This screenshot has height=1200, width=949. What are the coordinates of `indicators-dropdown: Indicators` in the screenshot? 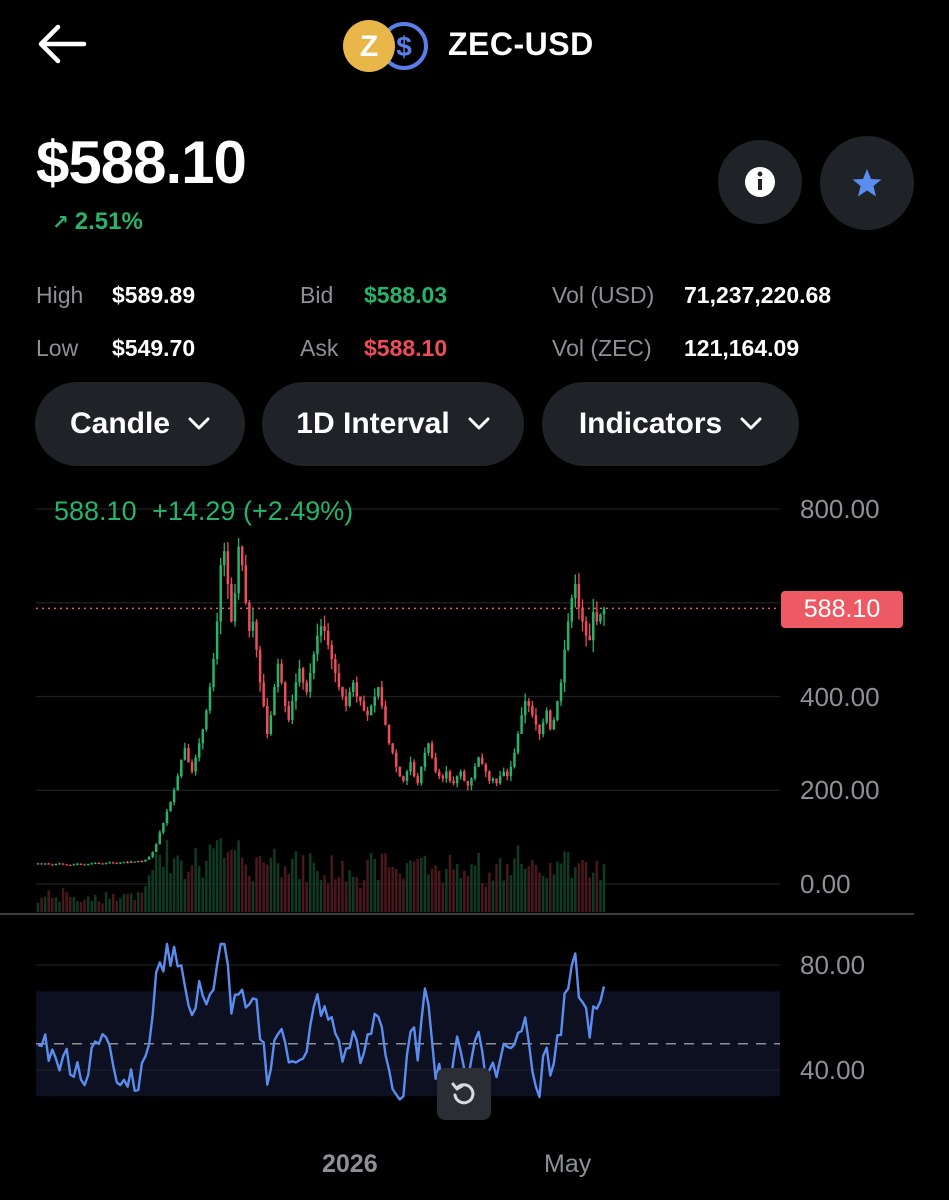 It's located at (670, 424).